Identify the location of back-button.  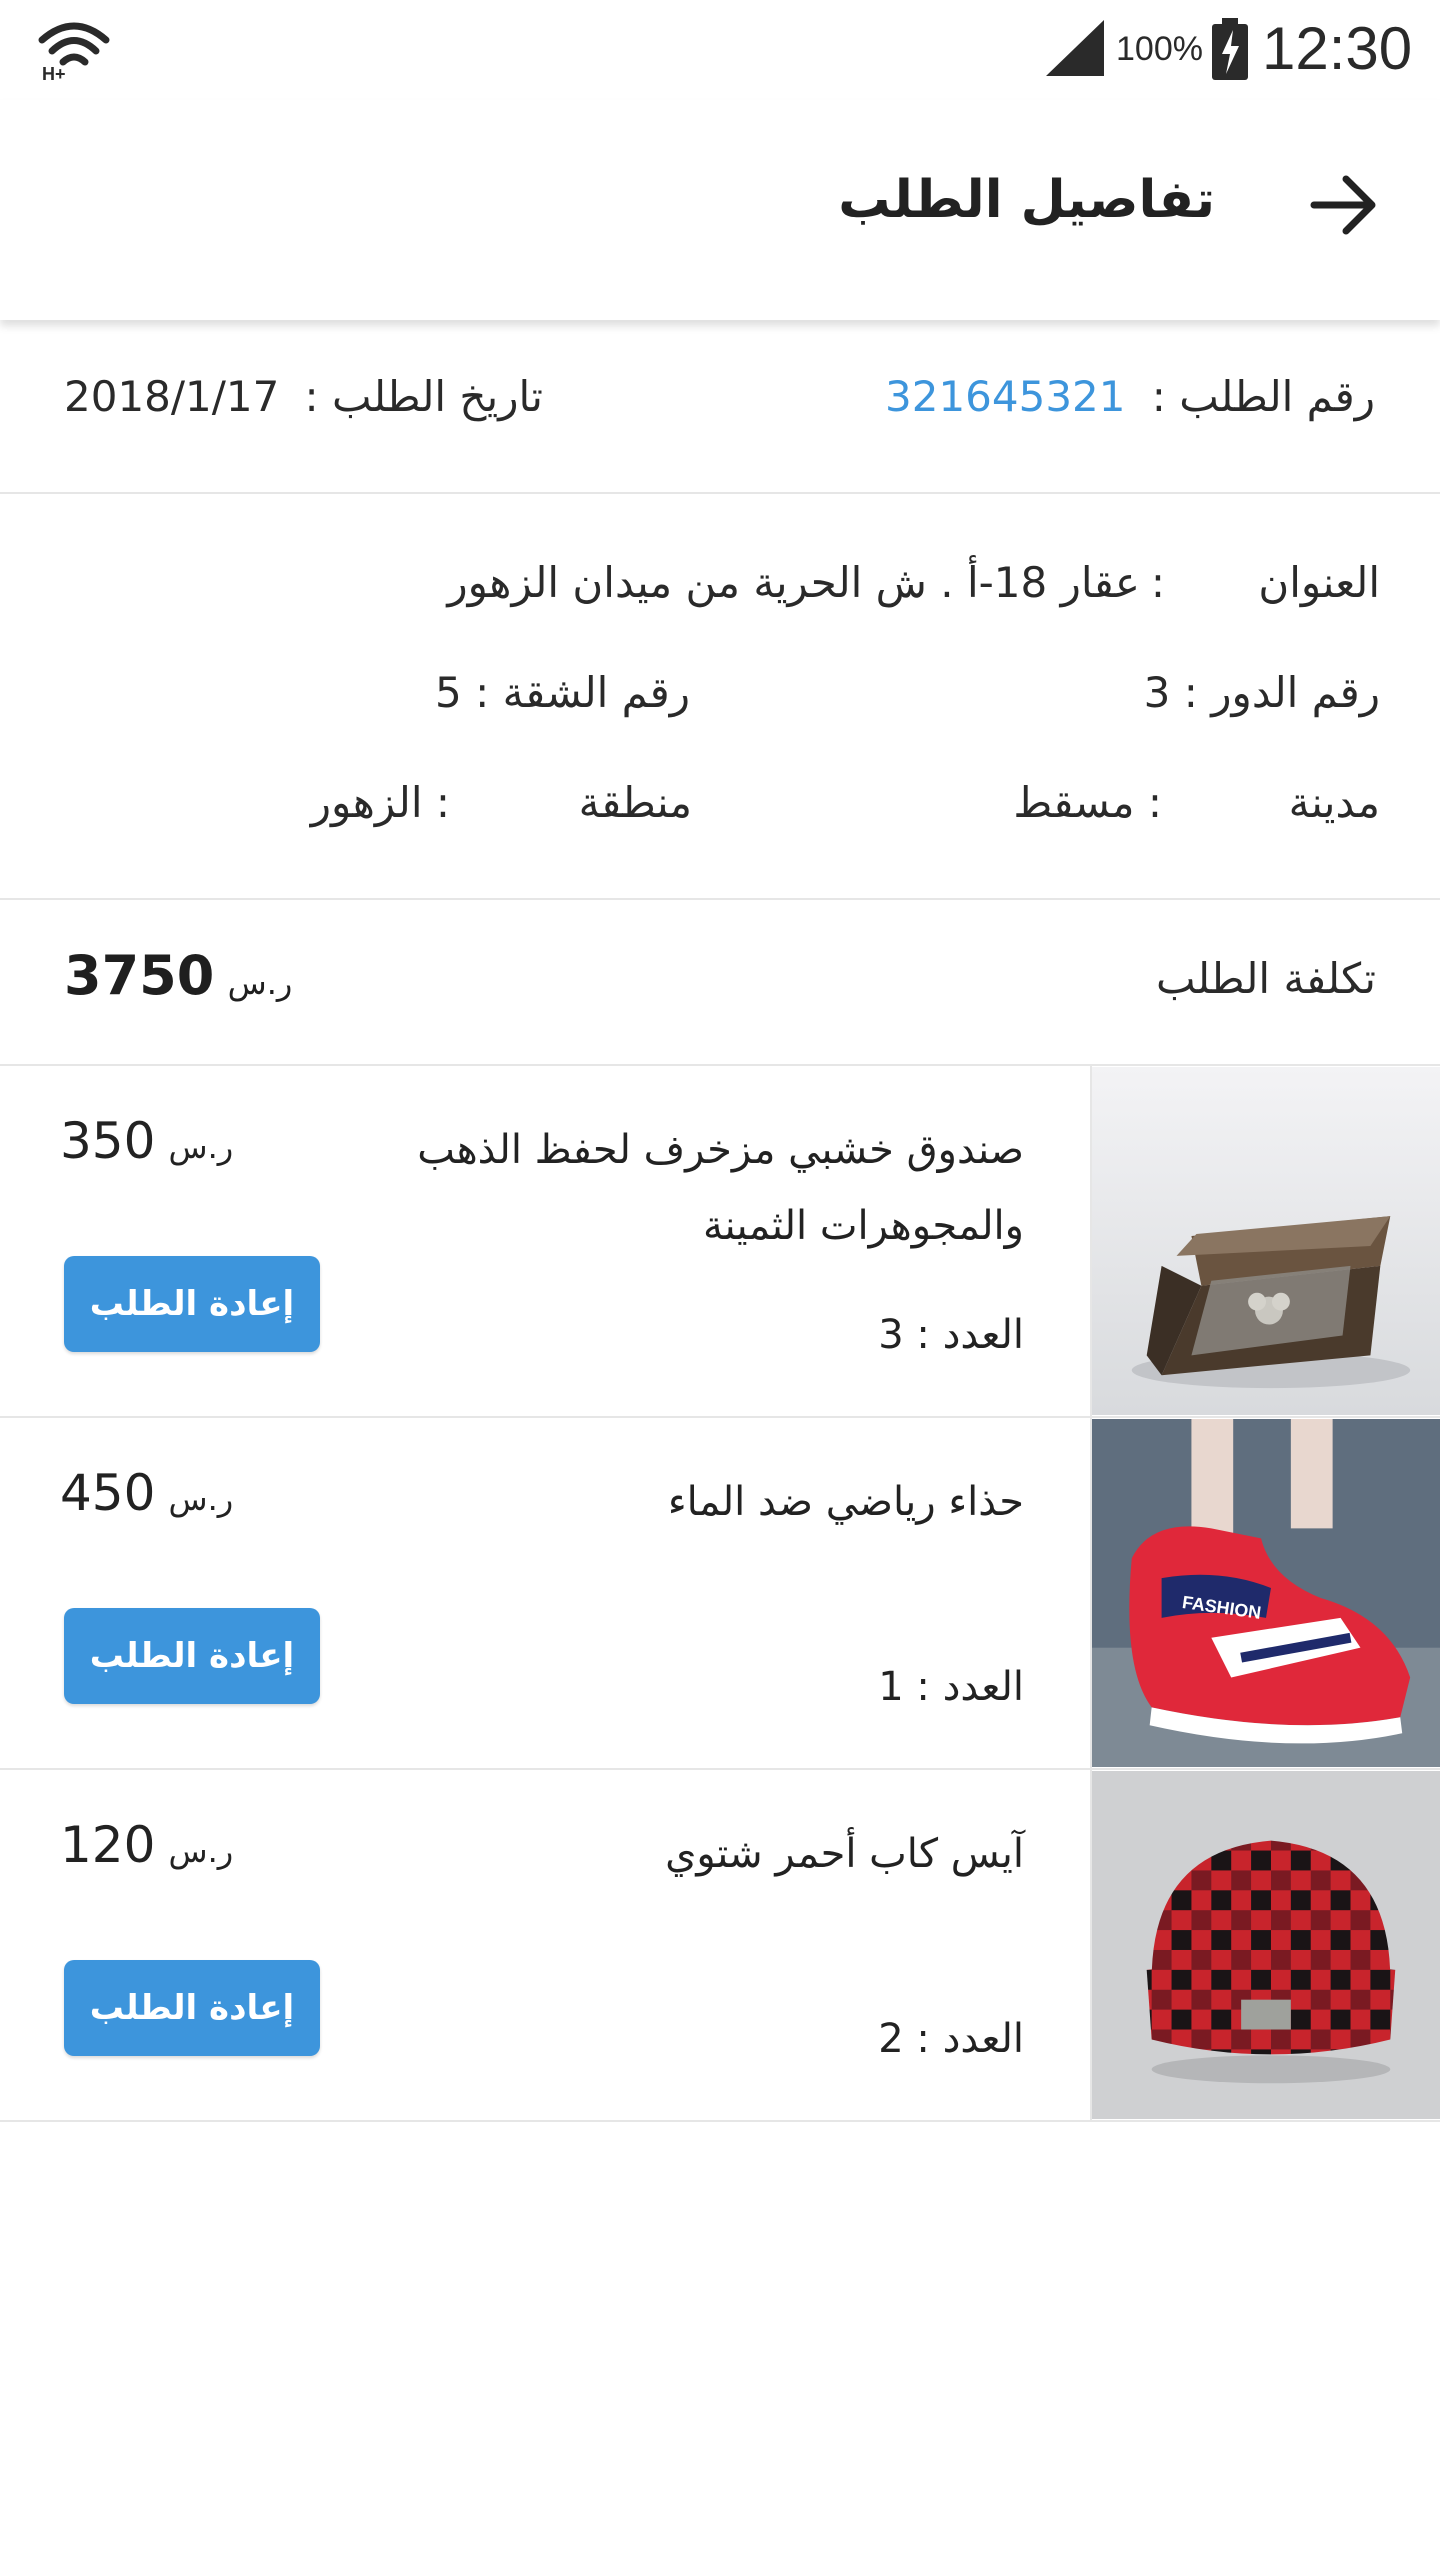
(1345, 205).